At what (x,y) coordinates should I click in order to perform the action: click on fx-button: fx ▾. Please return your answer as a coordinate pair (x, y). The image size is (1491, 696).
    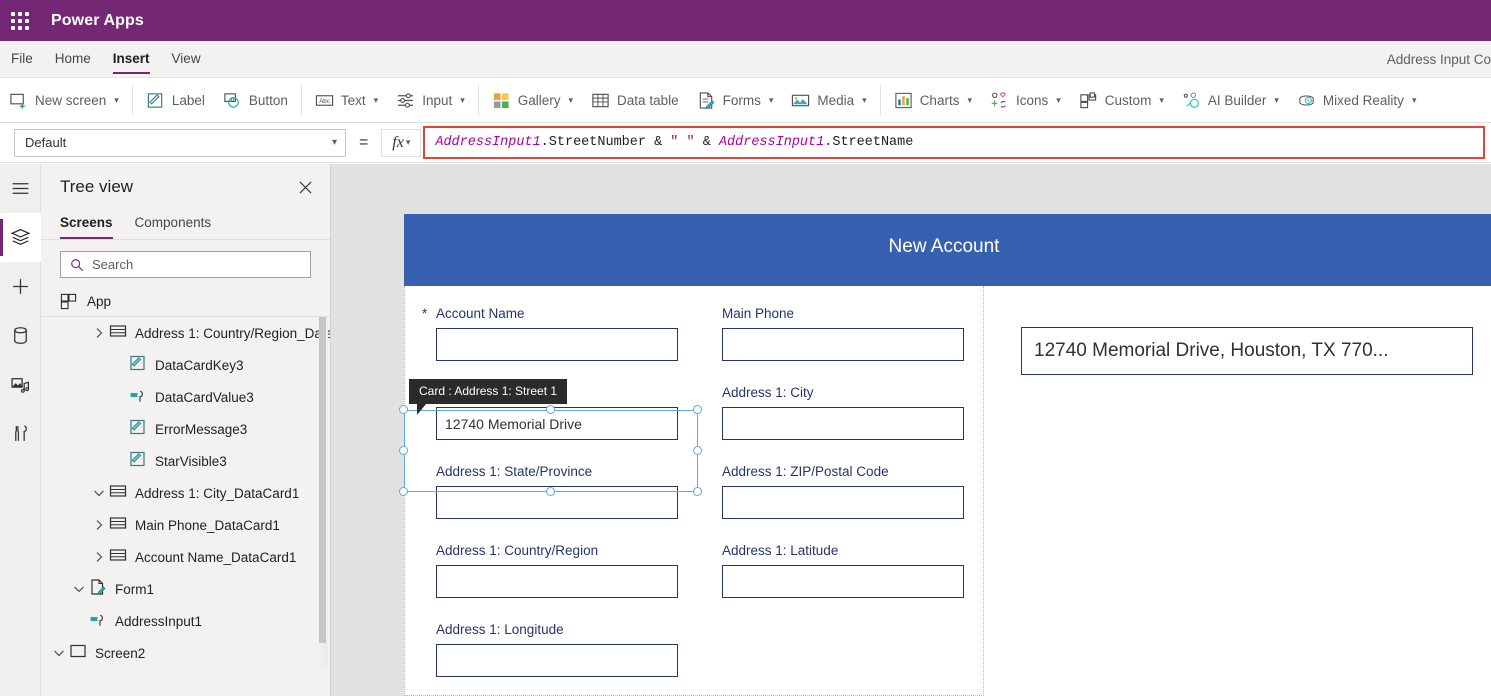
    Looking at the image, I should click on (401, 142).